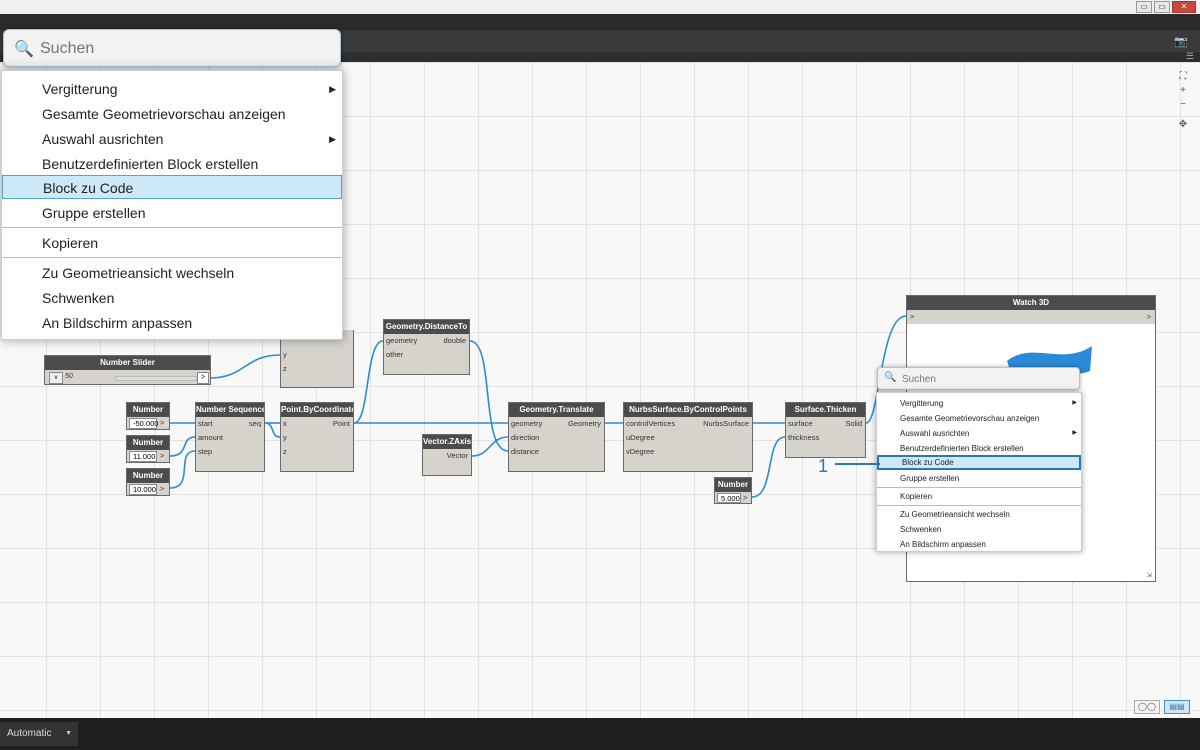 Image resolution: width=1200 pixels, height=750 pixels. I want to click on vector-zaxis-node: Vector.ZAxis Vector, so click(447, 455).